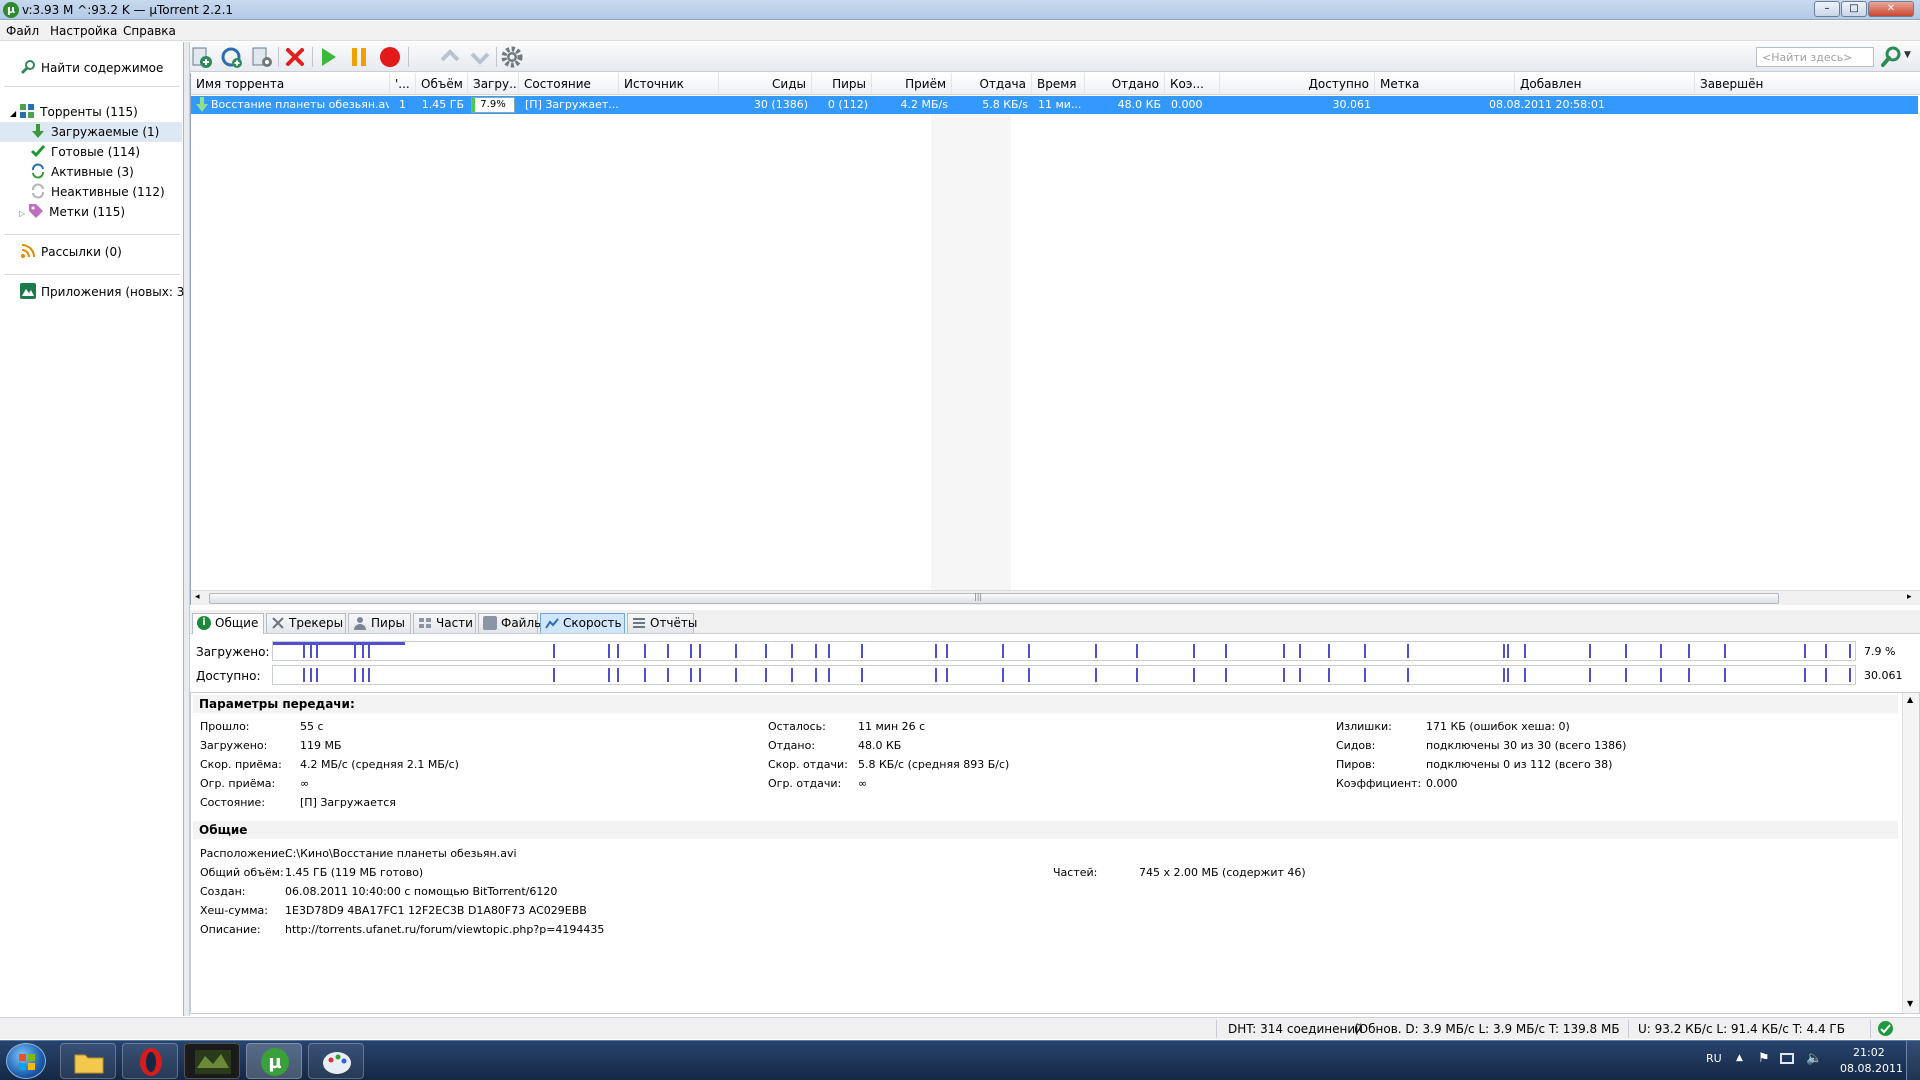 The width and height of the screenshot is (1920, 1080). What do you see at coordinates (262, 57) in the screenshot?
I see `create-torrent-button` at bounding box center [262, 57].